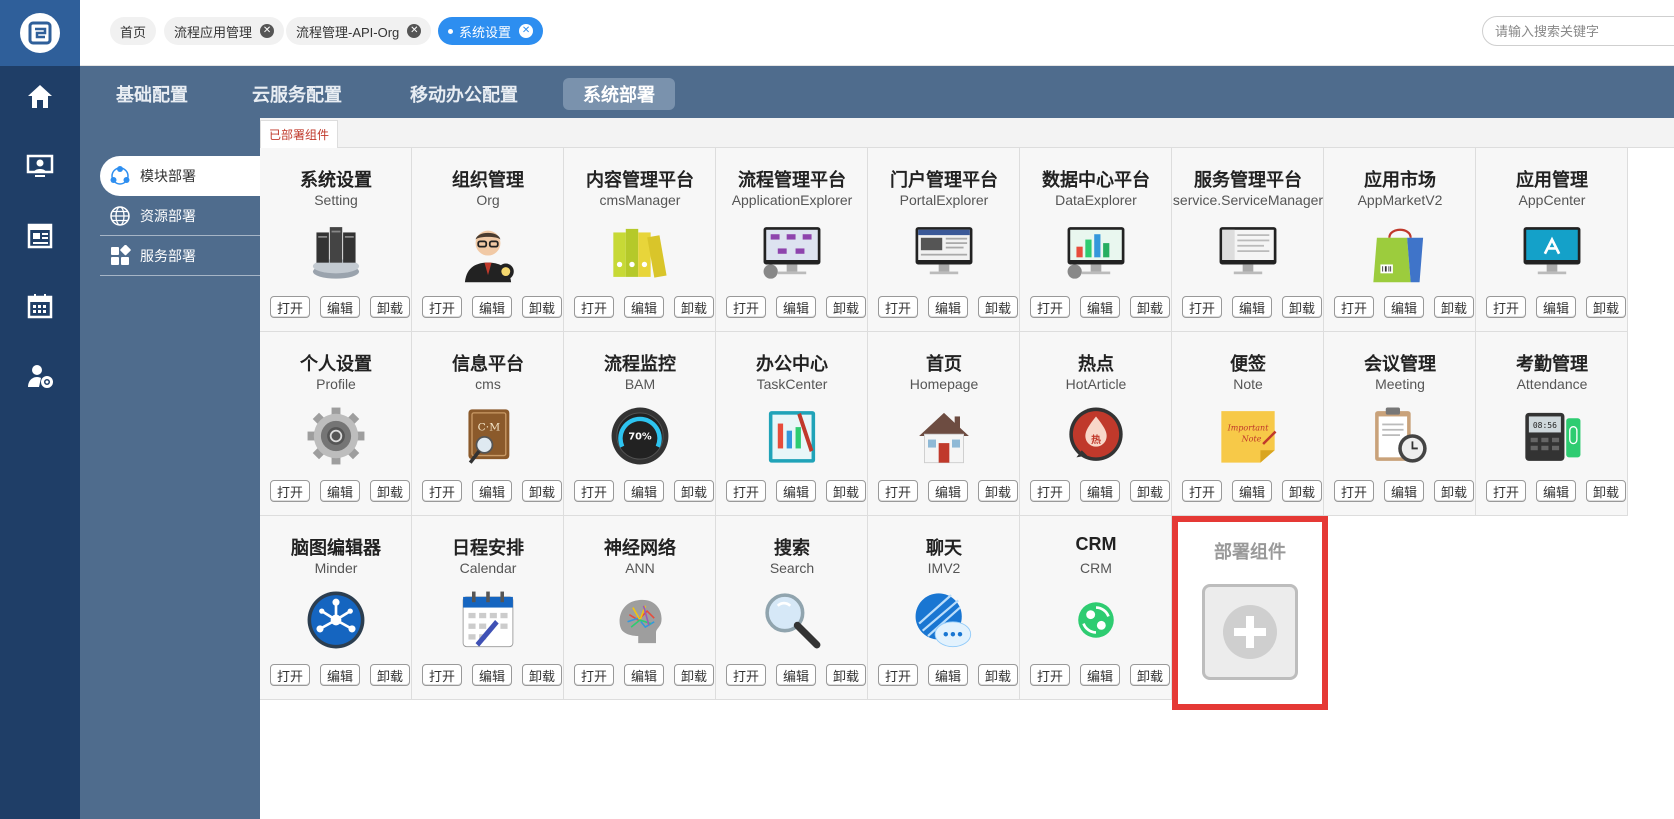 The image size is (1674, 819). I want to click on tab-home: 首页, so click(133, 31).